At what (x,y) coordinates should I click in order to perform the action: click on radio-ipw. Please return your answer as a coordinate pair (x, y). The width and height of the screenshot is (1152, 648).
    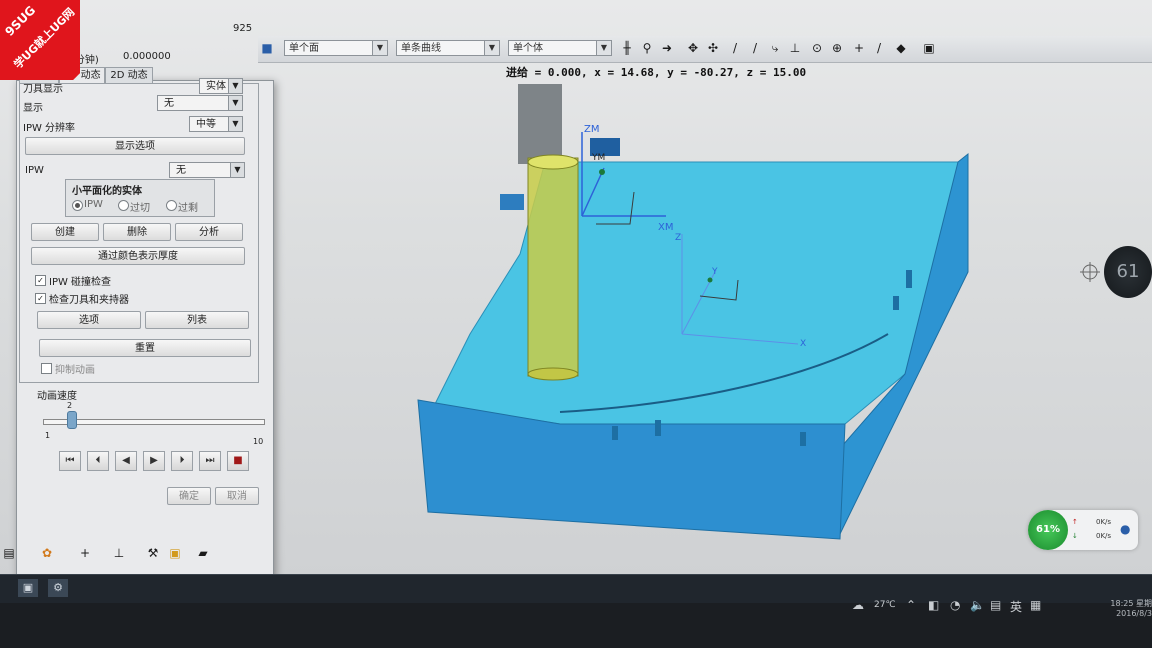
    Looking at the image, I should click on (77, 205).